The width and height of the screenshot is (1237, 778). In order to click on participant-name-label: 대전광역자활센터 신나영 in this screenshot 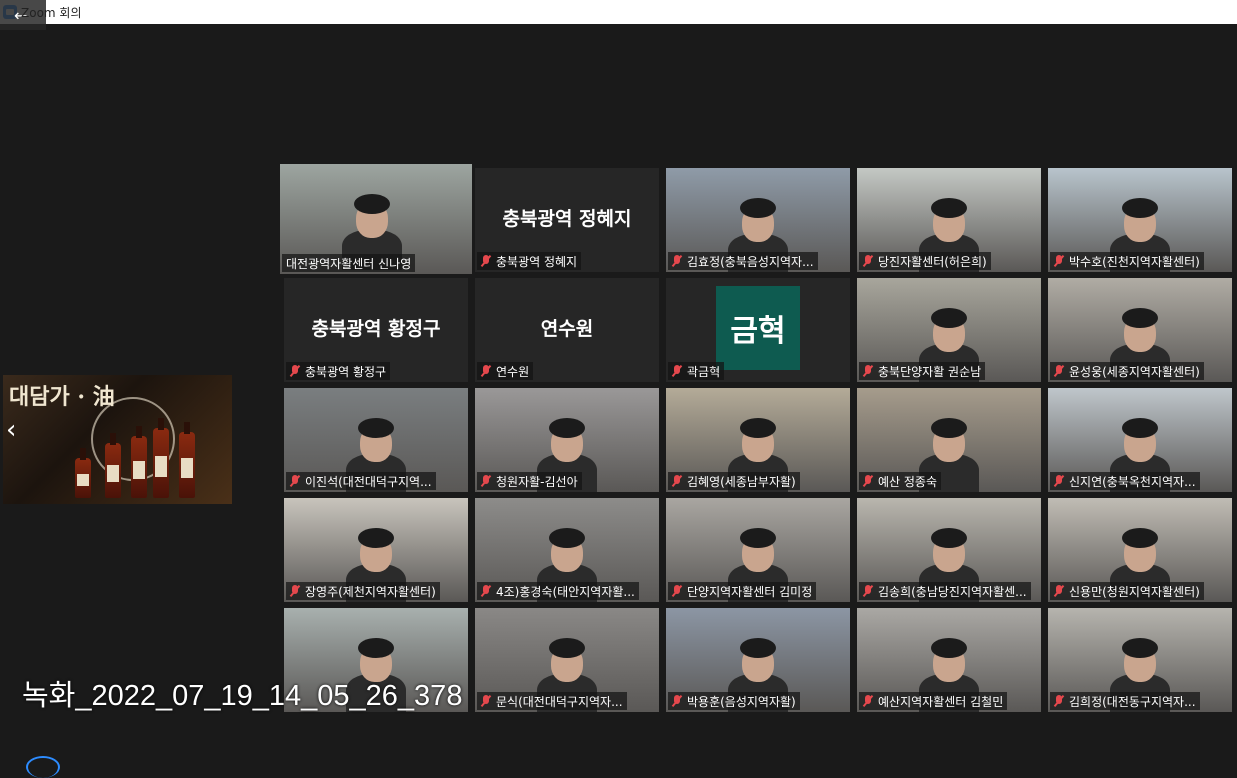, I will do `click(349, 263)`.